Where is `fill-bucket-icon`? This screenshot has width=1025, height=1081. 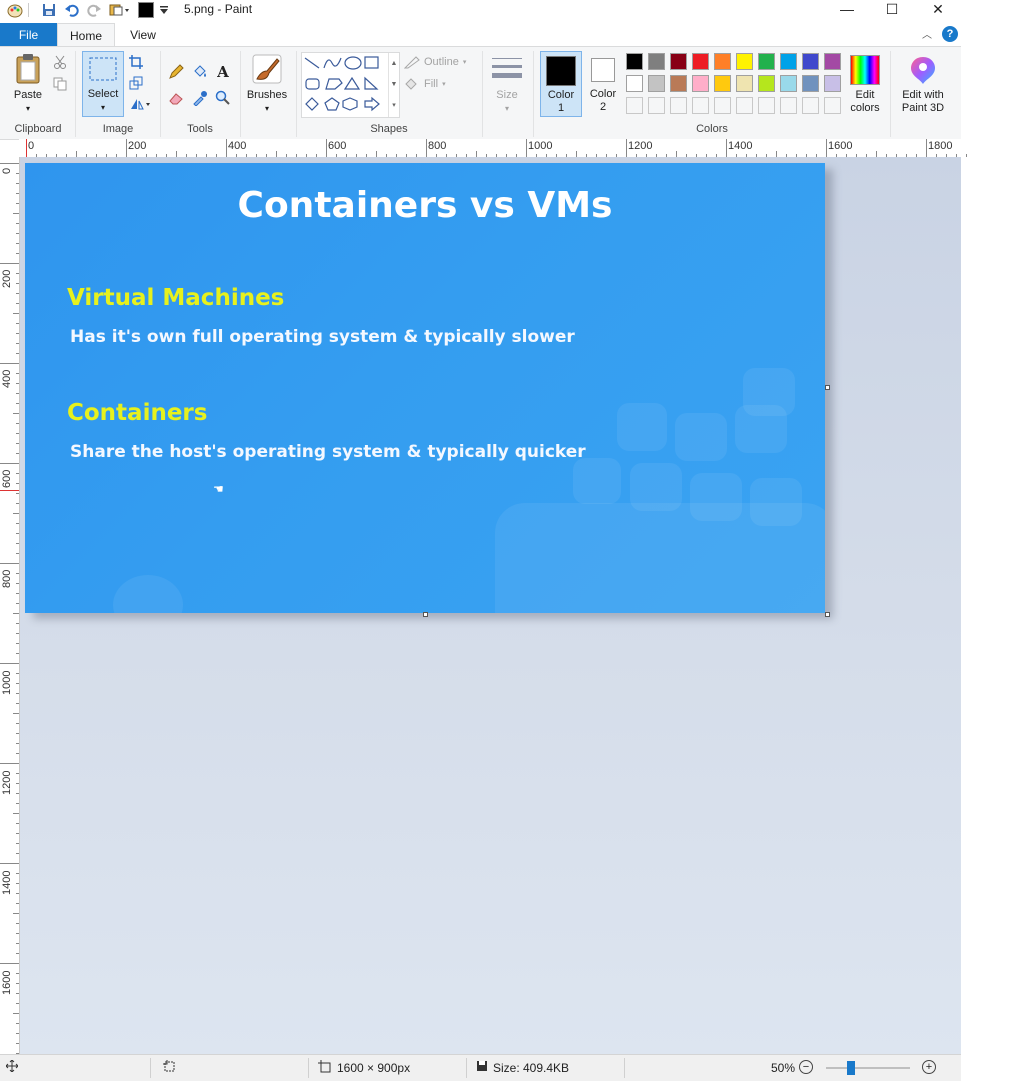
fill-bucket-icon is located at coordinates (200, 72).